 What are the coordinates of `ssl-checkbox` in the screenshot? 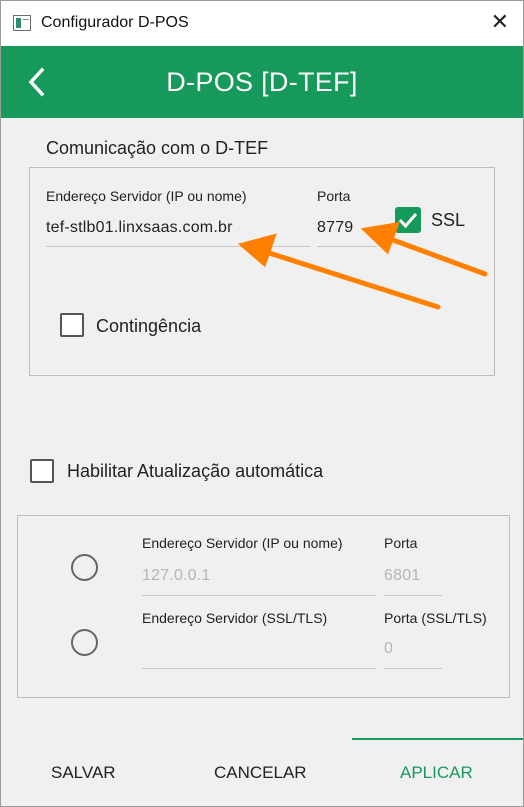 It's located at (408, 220).